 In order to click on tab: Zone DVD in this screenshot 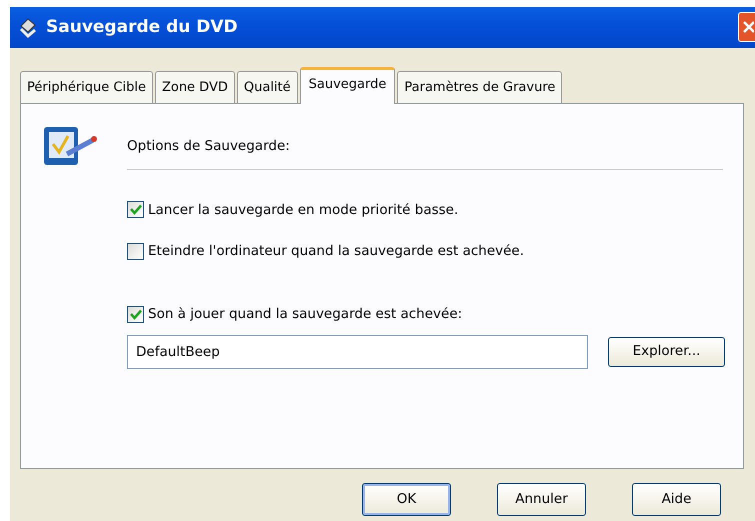, I will do `click(194, 86)`.